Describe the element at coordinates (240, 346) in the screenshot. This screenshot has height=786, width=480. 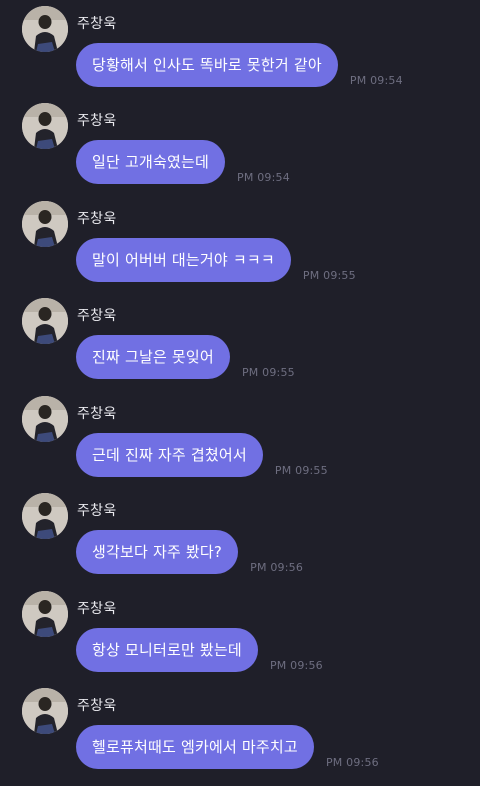
I see `message-group: 주창욱 진짜 그날은 못잊어 PM 09:55` at that location.